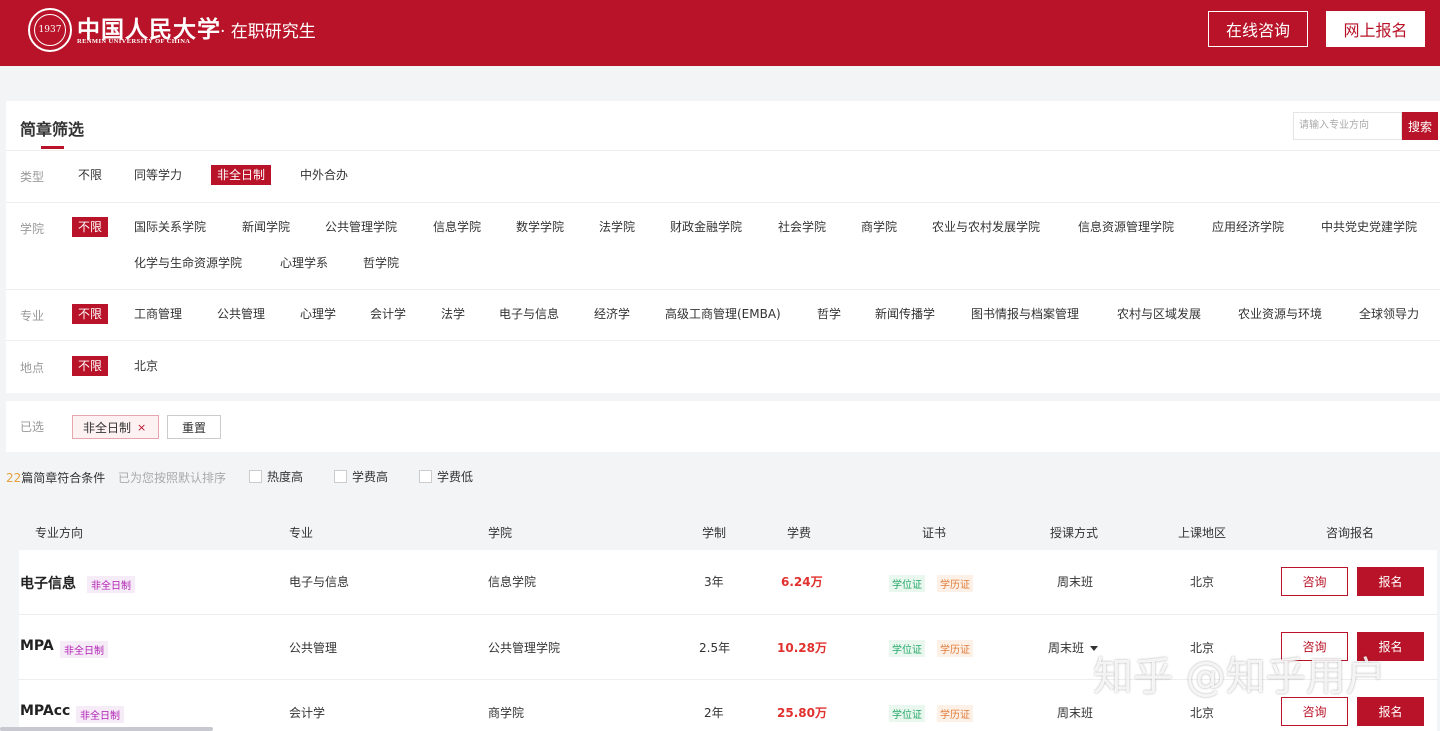 This screenshot has height=731, width=1440. I want to click on college-cell: 公共管理学院, so click(524, 648).